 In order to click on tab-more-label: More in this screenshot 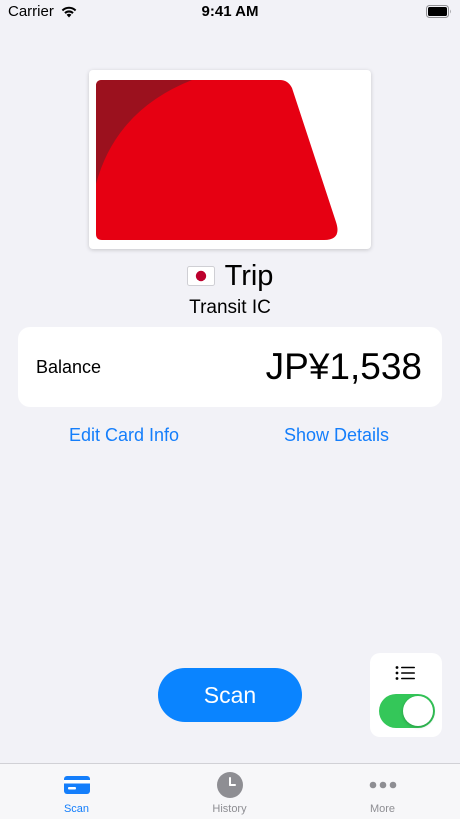, I will do `click(382, 809)`.